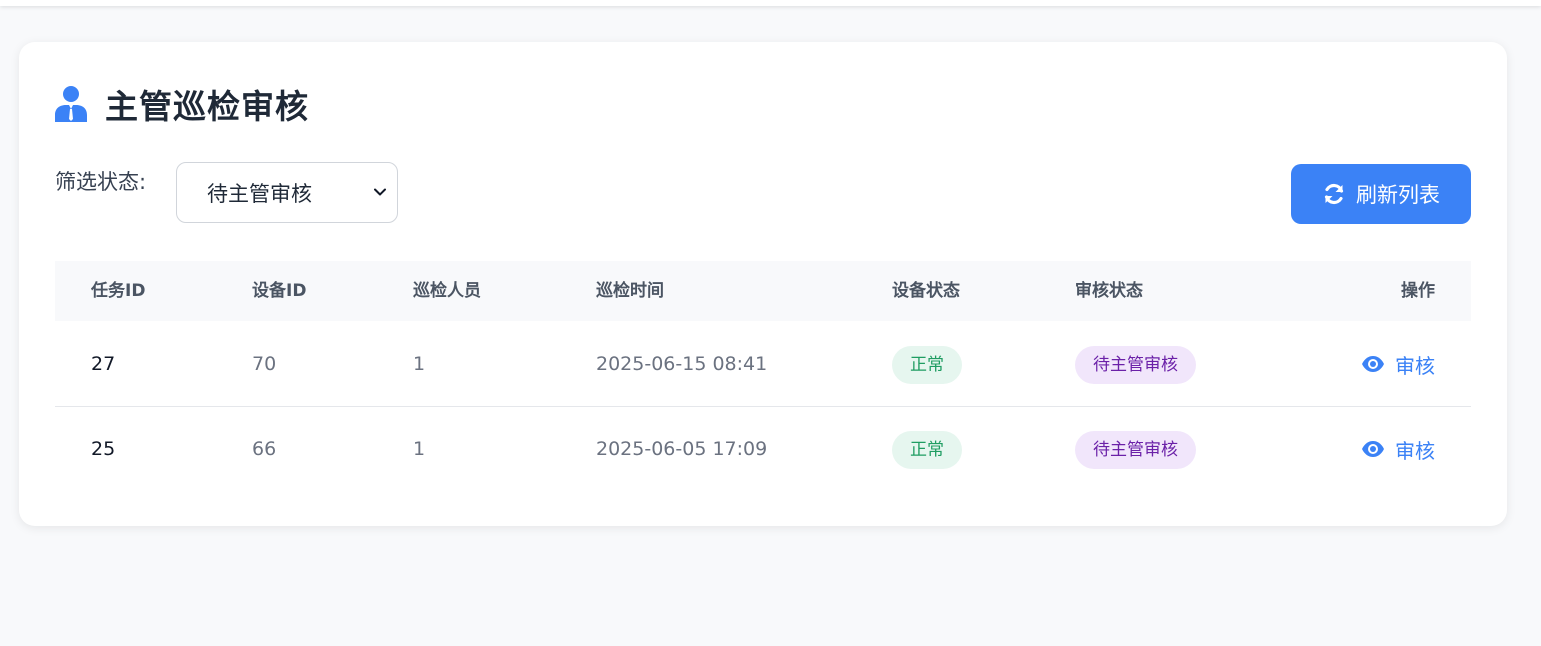 The width and height of the screenshot is (1541, 646). I want to click on header-device-id: 设备ID, so click(279, 291).